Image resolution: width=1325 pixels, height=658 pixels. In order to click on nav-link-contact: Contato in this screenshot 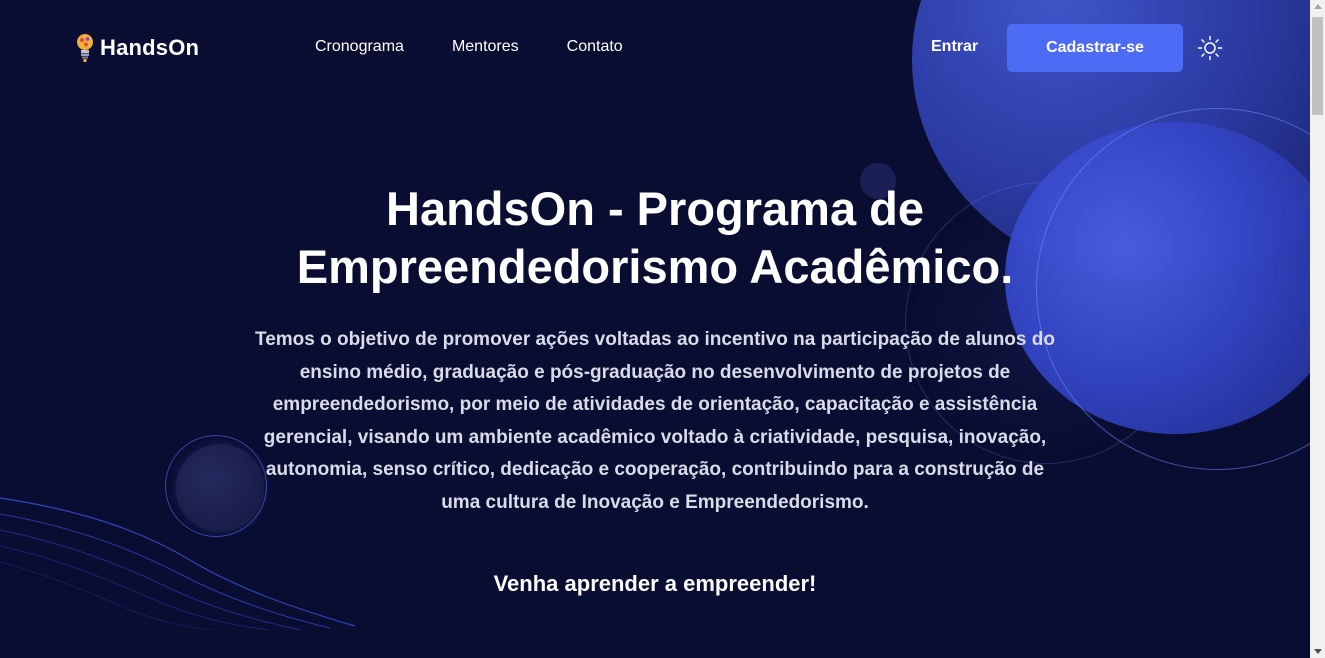, I will do `click(595, 47)`.